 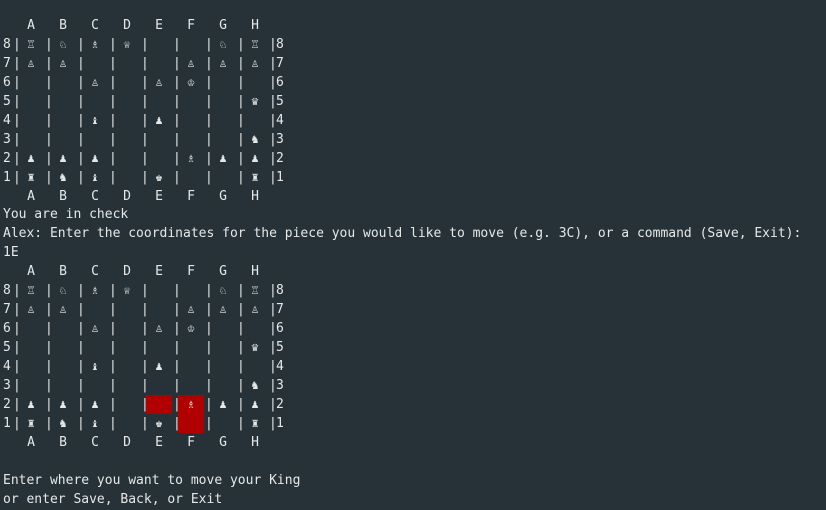 I want to click on square-c7, so click(x=95, y=309).